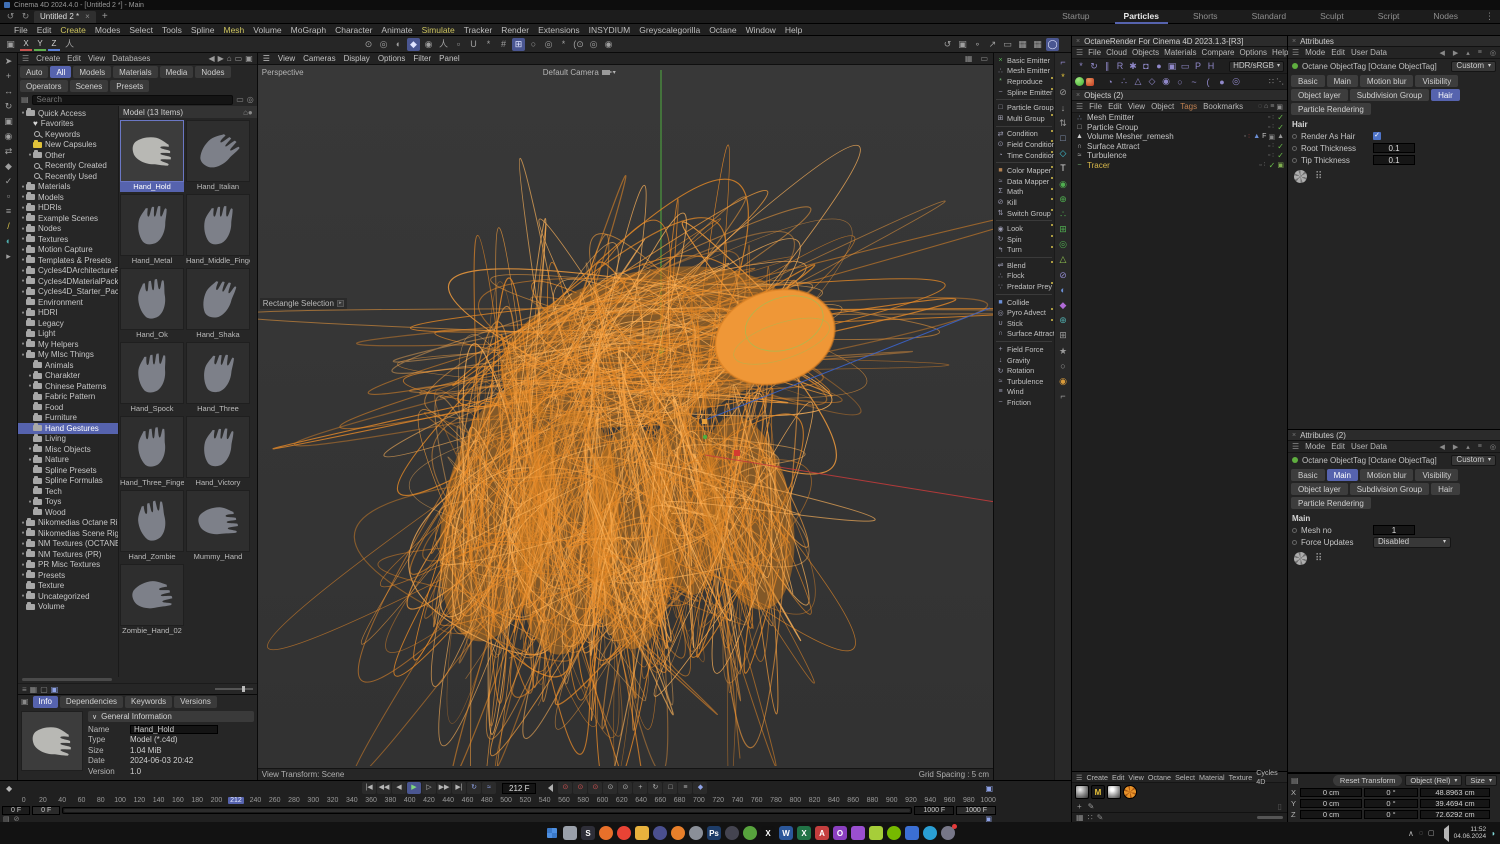 This screenshot has width=1500, height=844. What do you see at coordinates (698, 800) in the screenshot?
I see `frame-tick: 700` at bounding box center [698, 800].